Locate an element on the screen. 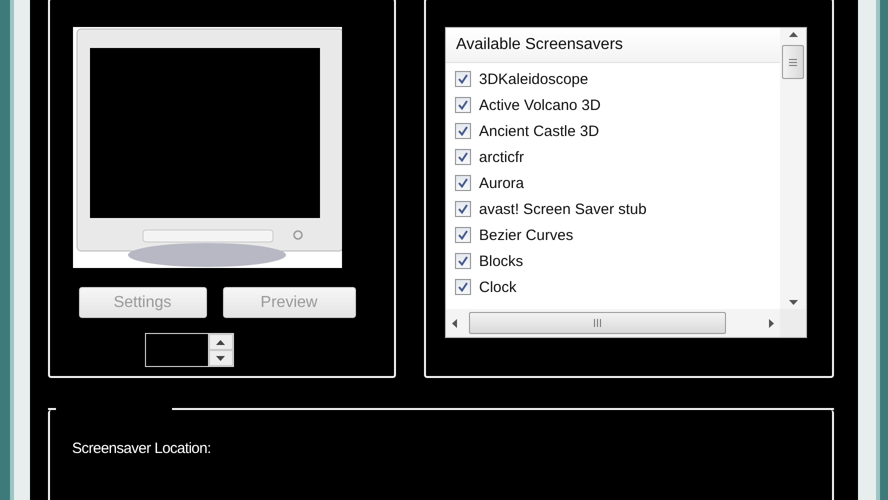  screensaver-name: Aurora is located at coordinates (501, 183).